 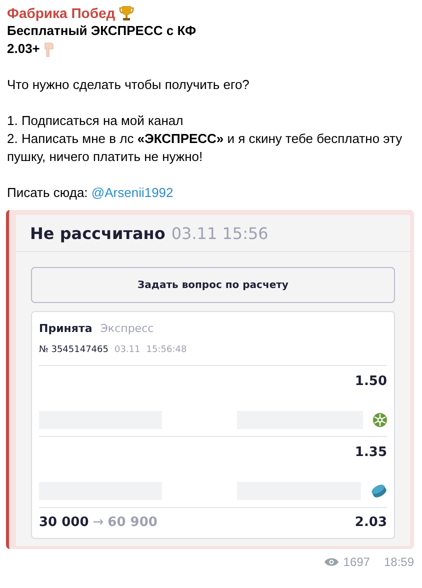 I want to click on status-time: 03.11 15:56, so click(x=219, y=234).